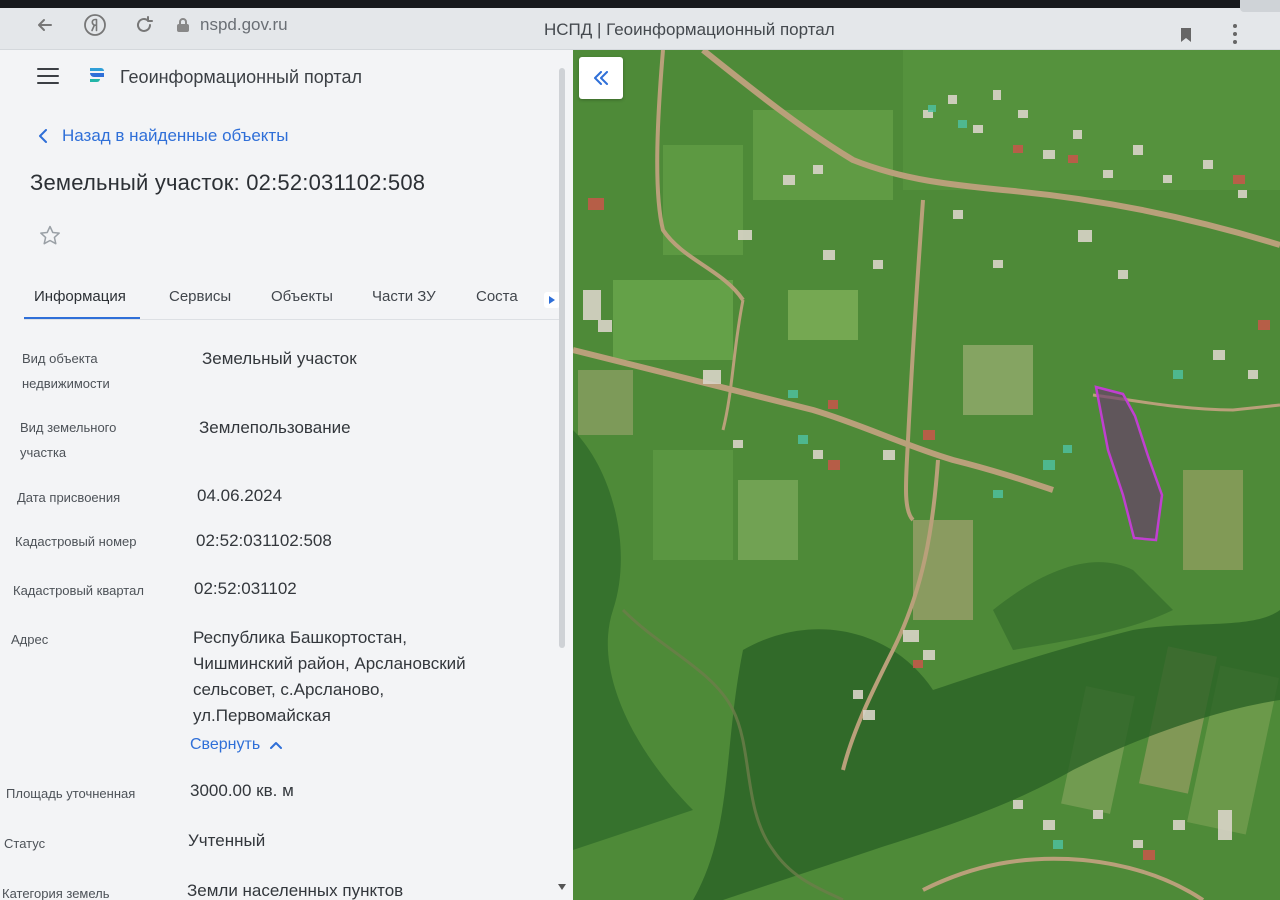 This screenshot has width=1280, height=900. I want to click on collapse-address-link: Свернуть, so click(236, 745).